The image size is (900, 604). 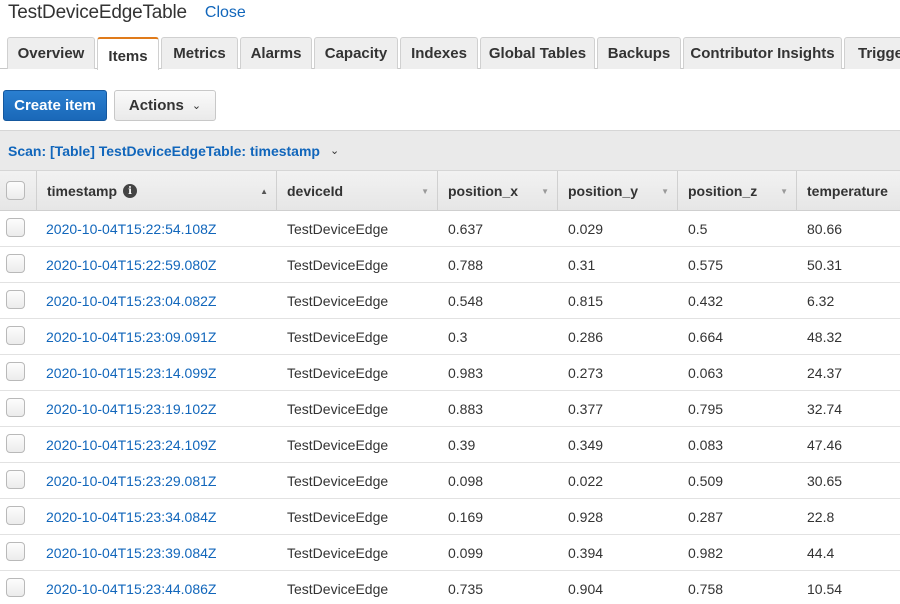 I want to click on timestamp-link: 2020-10-04T15:23:04.082Z, so click(x=131, y=300).